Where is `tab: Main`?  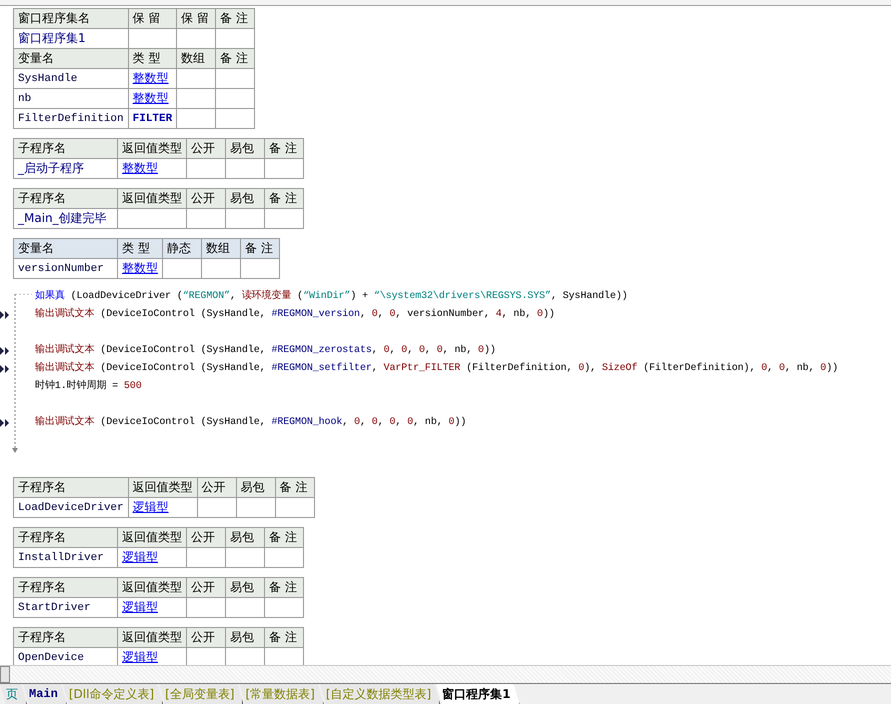 tab: Main is located at coordinates (45, 694).